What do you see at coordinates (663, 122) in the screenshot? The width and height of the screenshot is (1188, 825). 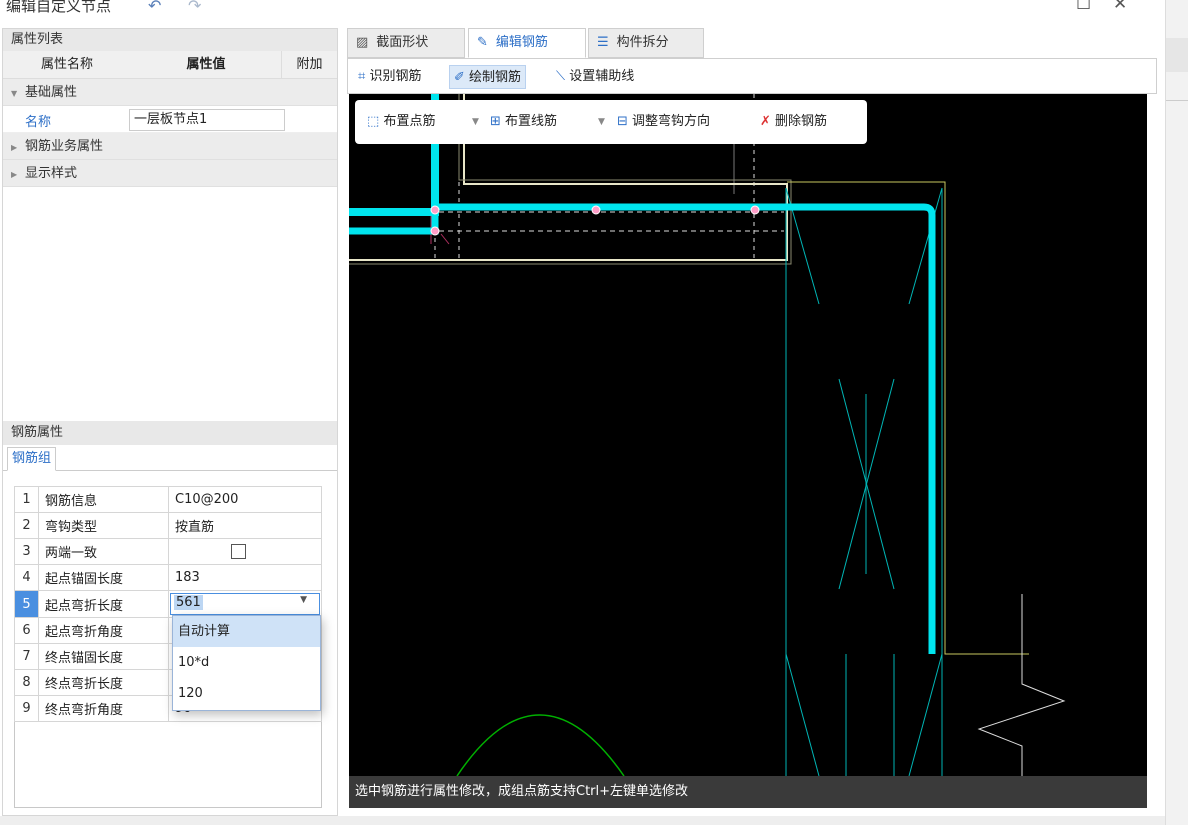 I see `hook-direction-button: ⊟ 调整弯钩方向` at bounding box center [663, 122].